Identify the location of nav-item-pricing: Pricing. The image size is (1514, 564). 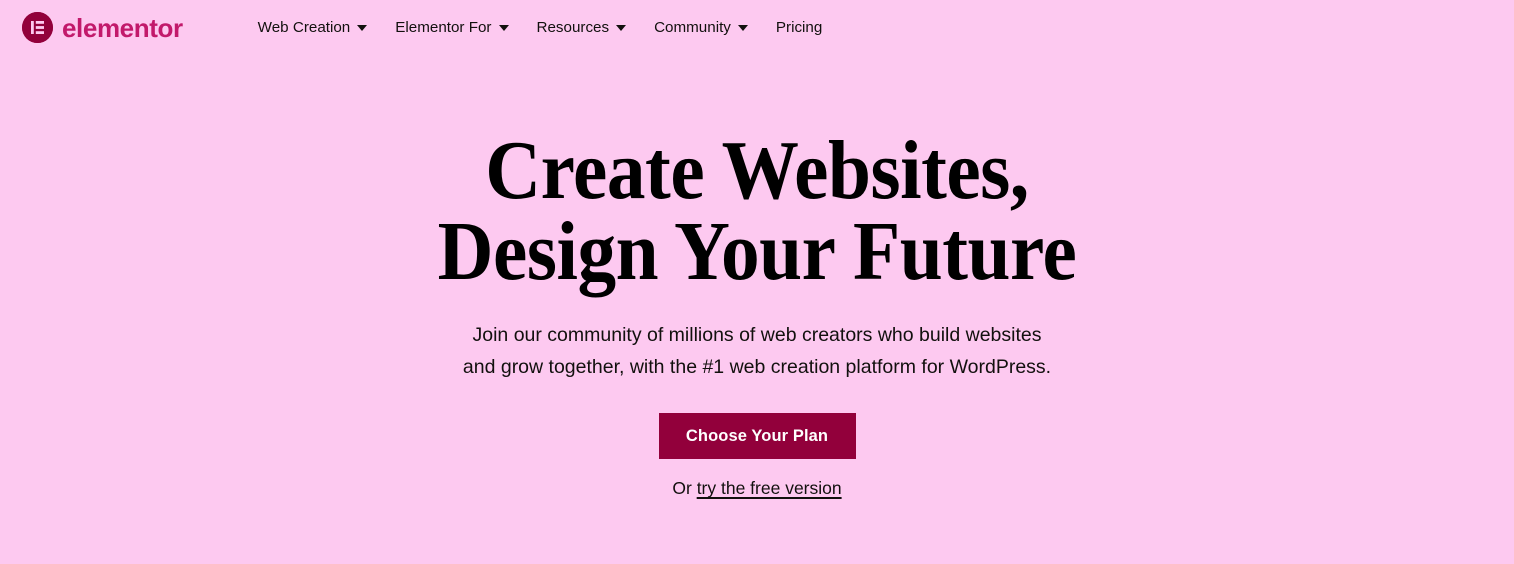
(799, 27).